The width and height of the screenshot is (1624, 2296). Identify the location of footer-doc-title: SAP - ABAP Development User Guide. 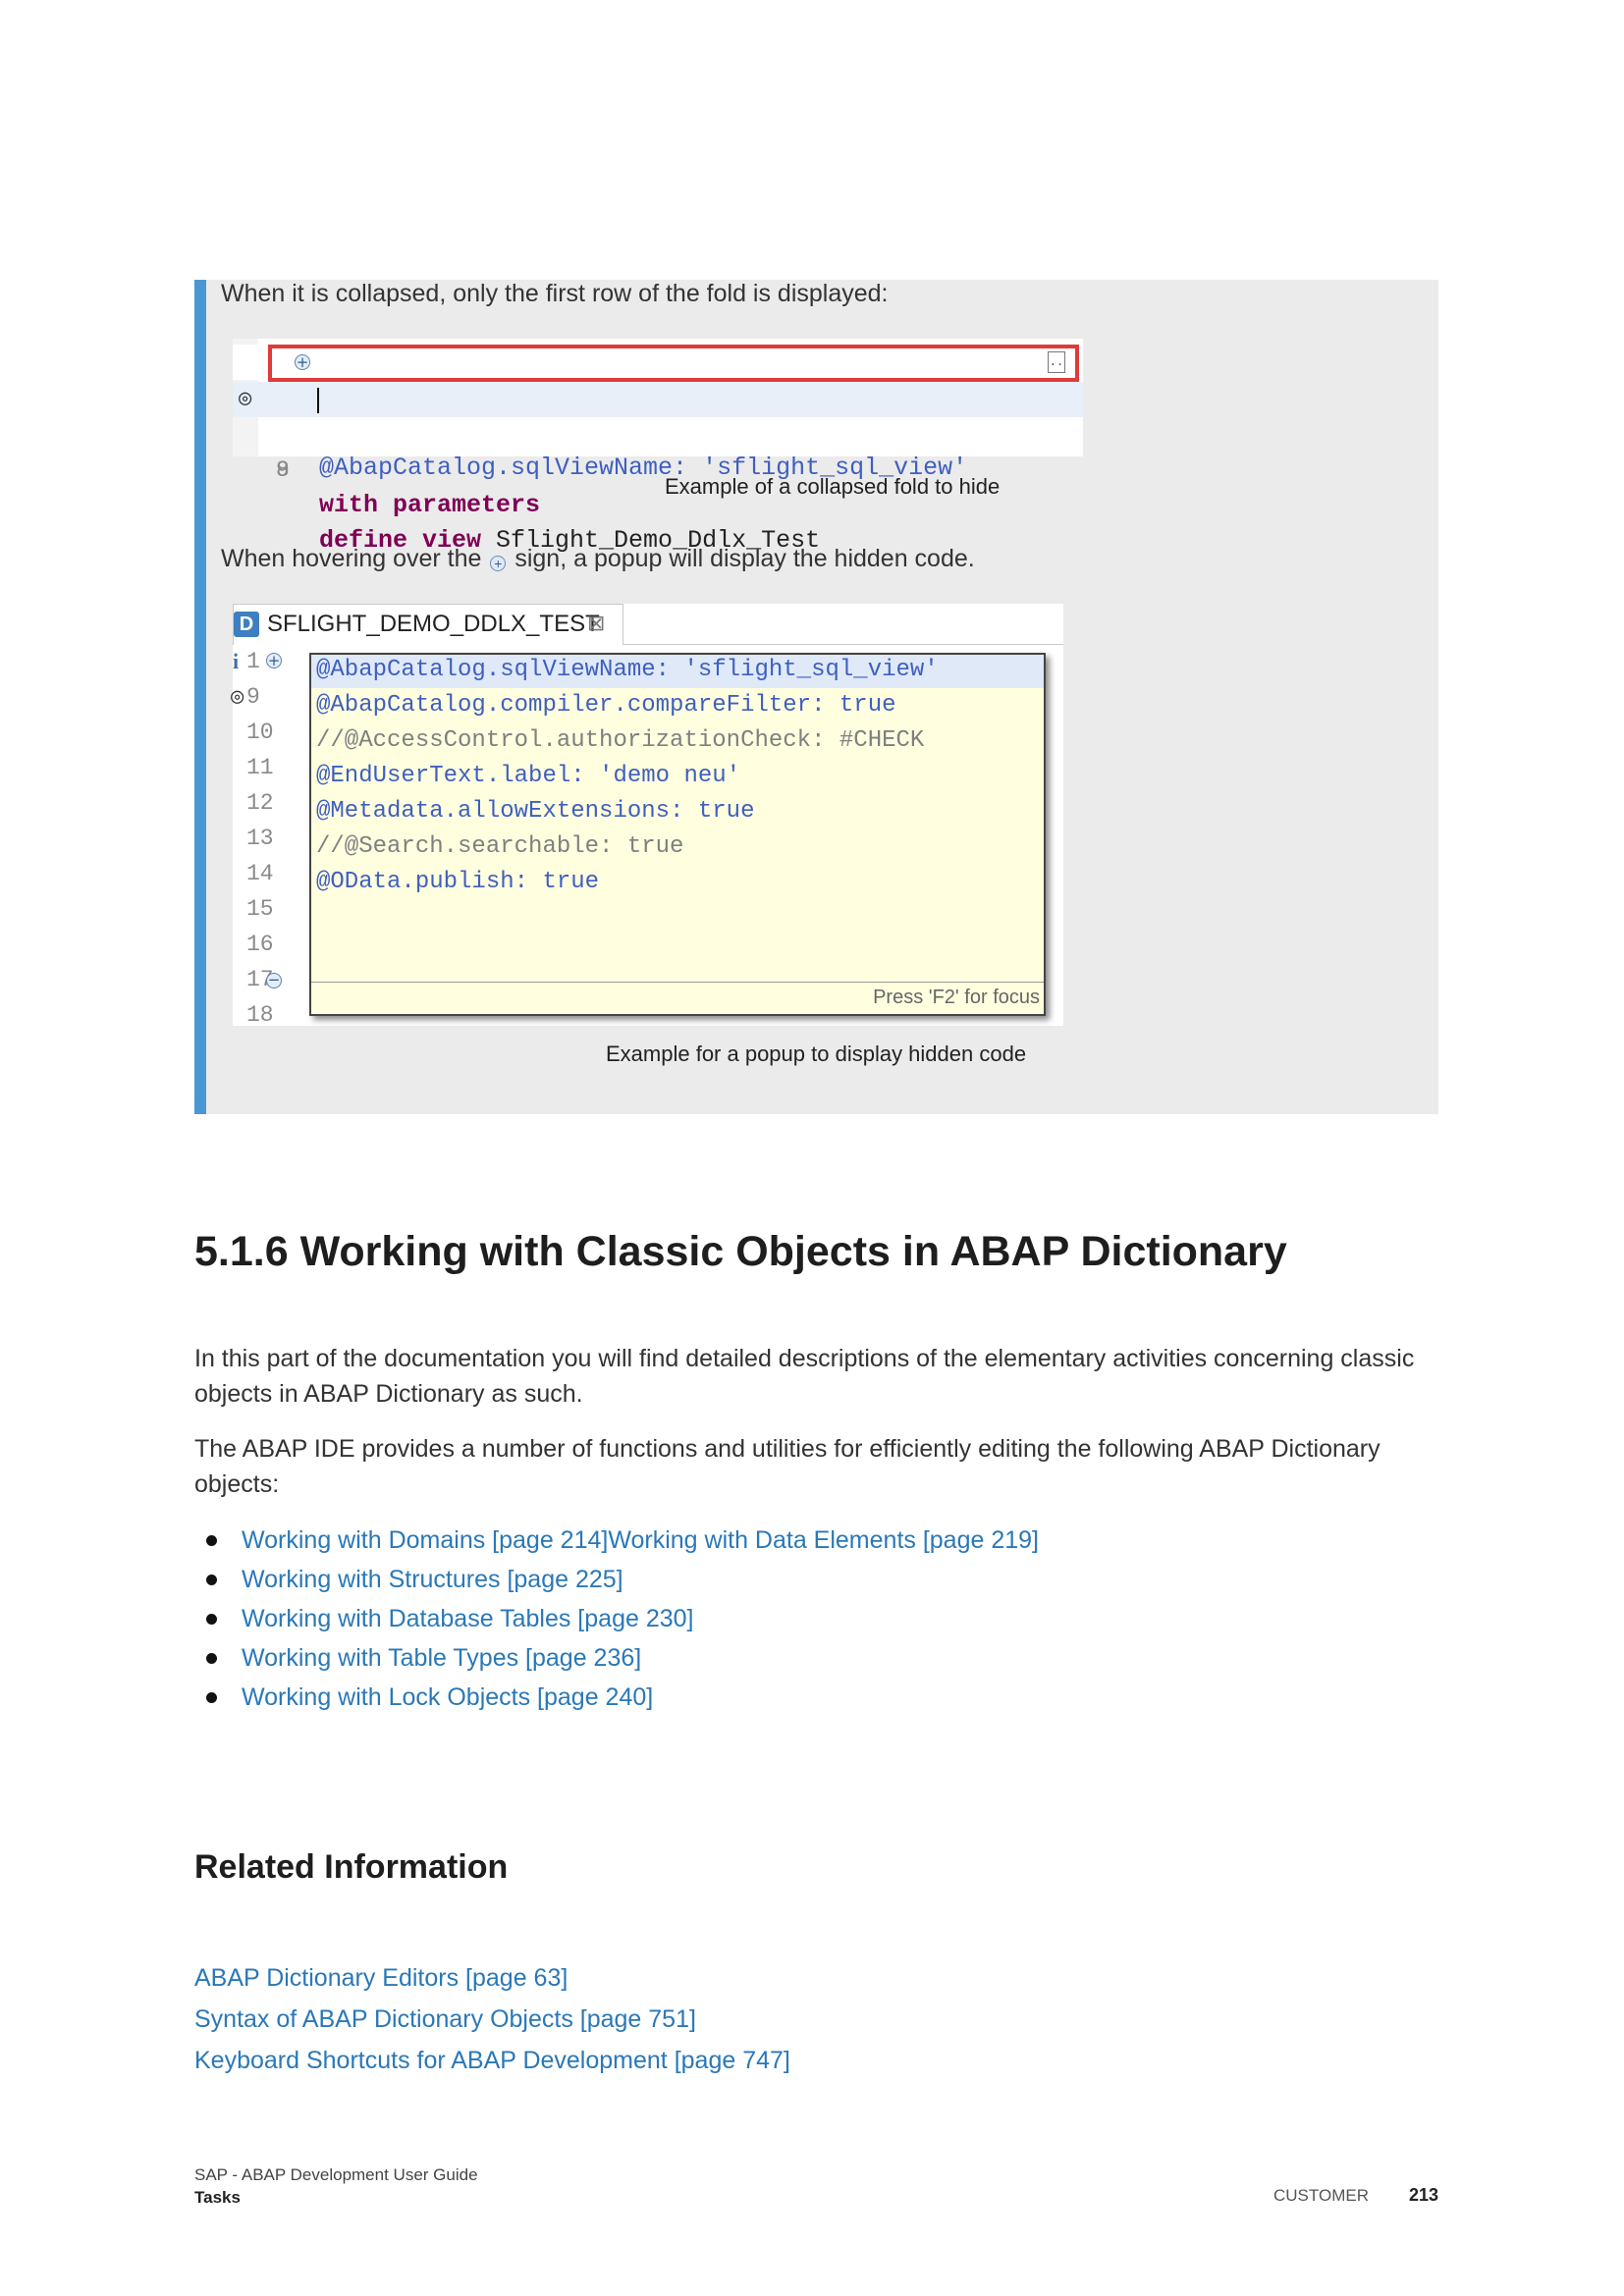
(336, 2174).